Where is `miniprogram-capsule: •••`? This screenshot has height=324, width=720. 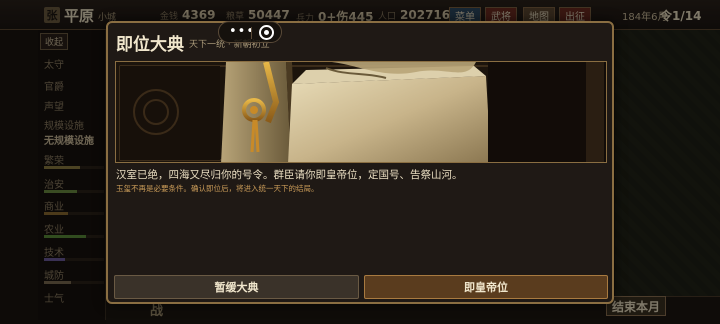
miniprogram-capsule: ••• is located at coordinates (250, 32).